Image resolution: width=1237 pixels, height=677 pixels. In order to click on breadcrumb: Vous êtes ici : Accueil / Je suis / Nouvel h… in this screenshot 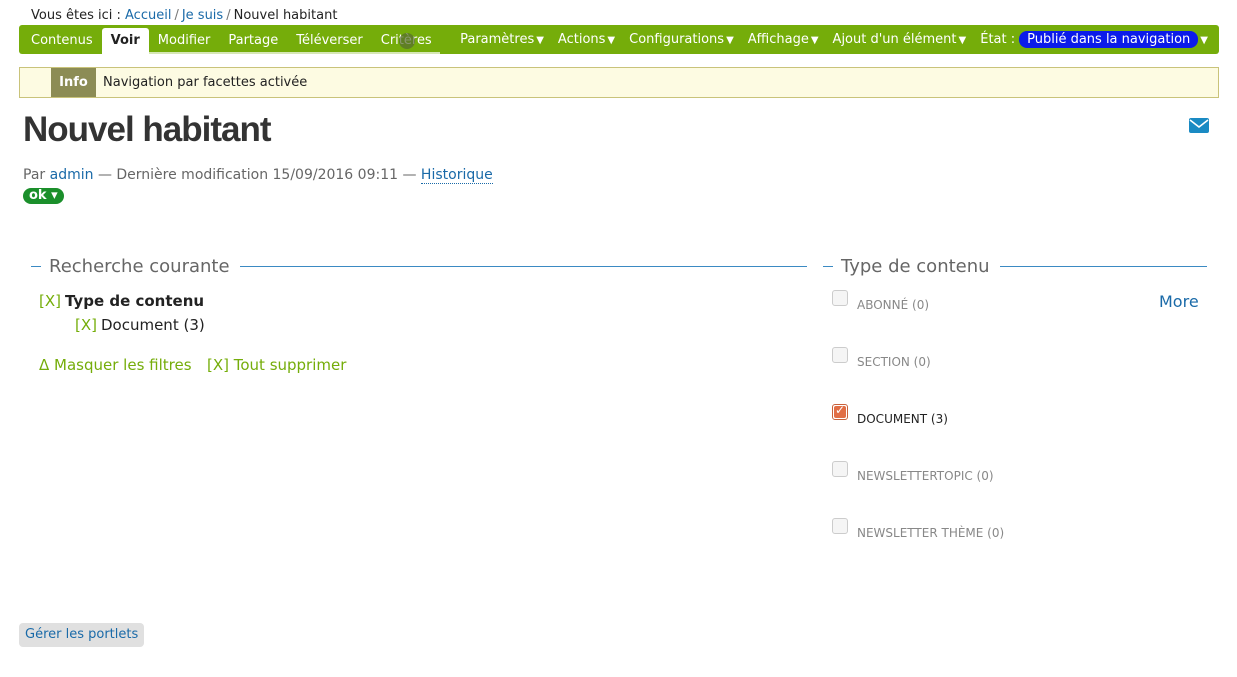, I will do `click(184, 15)`.